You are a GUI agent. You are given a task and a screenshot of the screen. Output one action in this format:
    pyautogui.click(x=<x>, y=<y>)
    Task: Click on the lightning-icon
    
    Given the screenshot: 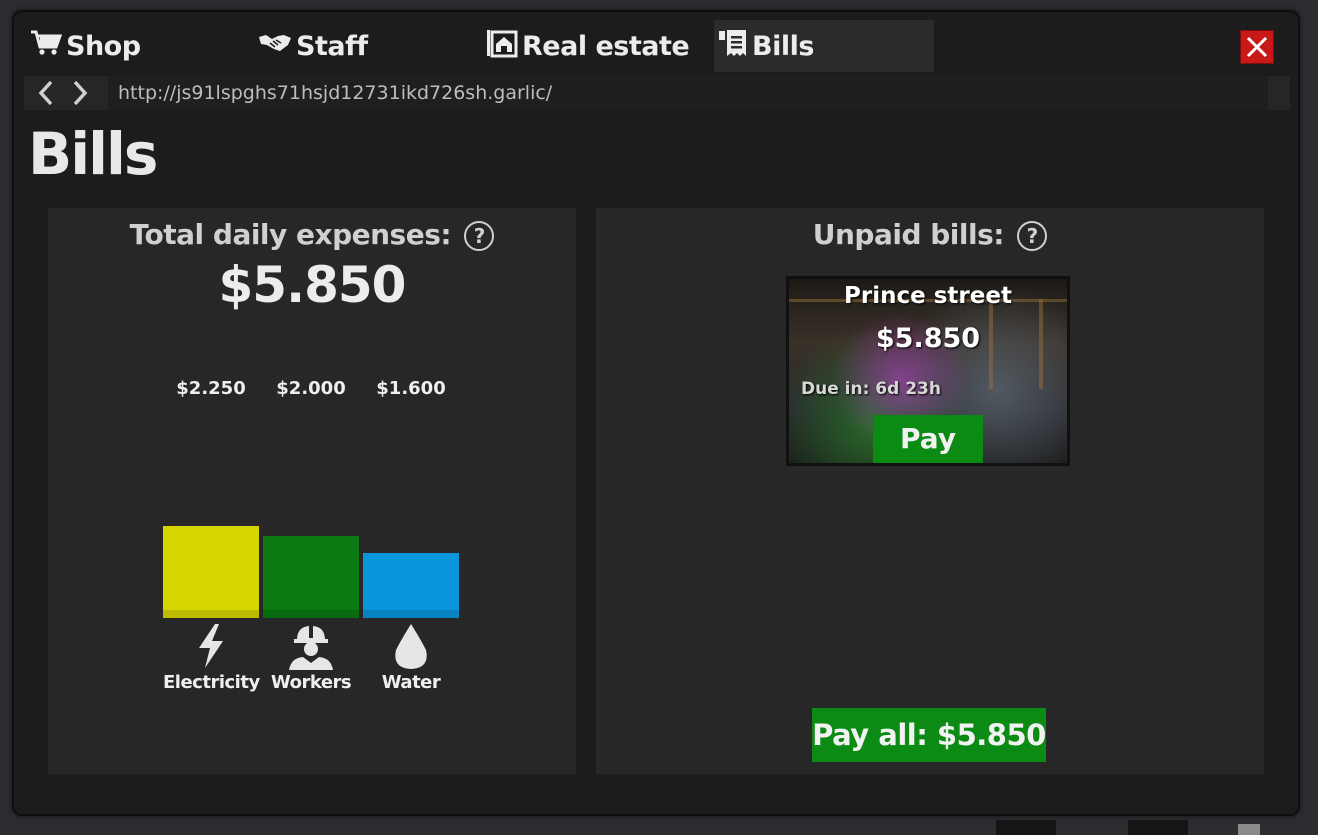 What is the action you would take?
    pyautogui.click(x=211, y=647)
    